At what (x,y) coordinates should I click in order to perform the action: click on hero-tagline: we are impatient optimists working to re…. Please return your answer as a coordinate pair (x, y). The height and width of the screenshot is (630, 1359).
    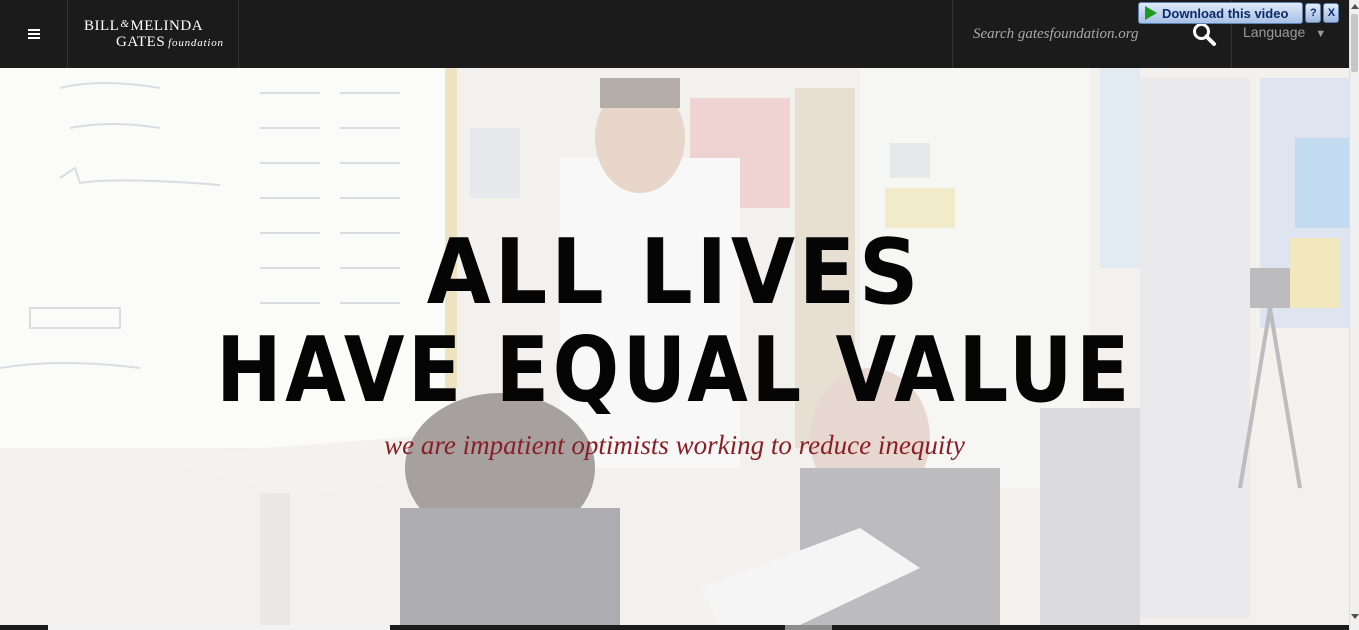
    Looking at the image, I should click on (674, 445).